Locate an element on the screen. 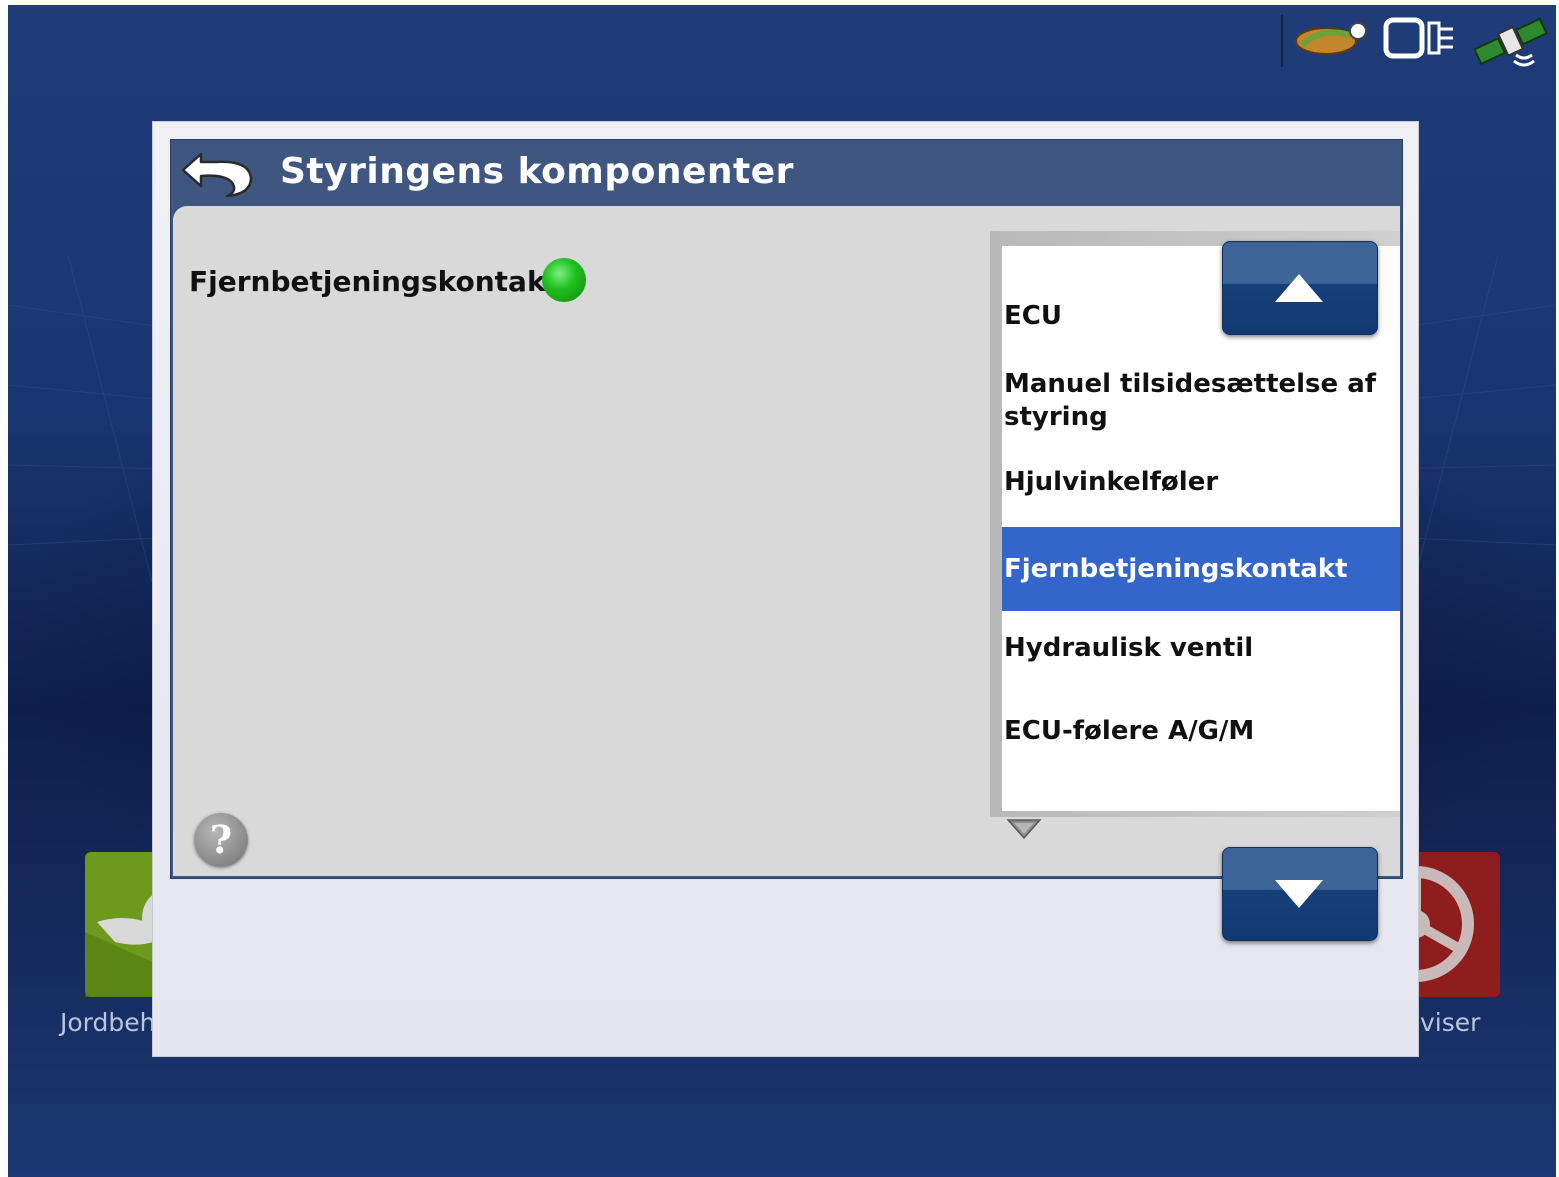 This screenshot has width=1559, height=1177. list-item-ecu-sensors: ECU-følere A/G/M is located at coordinates (1201, 733).